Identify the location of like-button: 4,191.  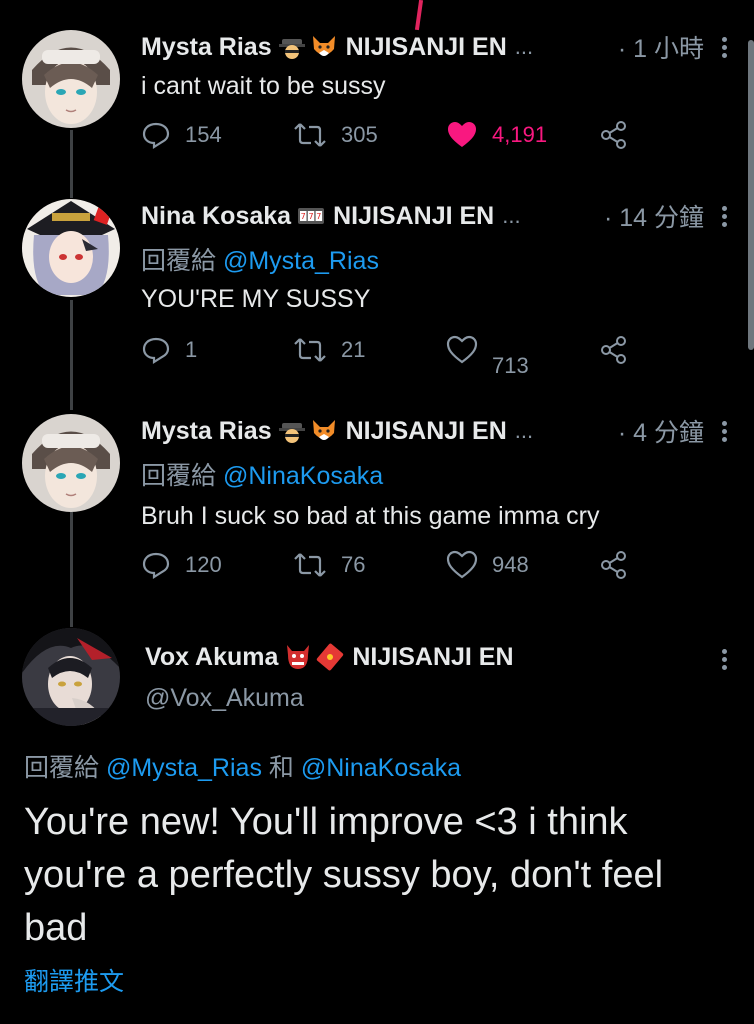
(496, 135).